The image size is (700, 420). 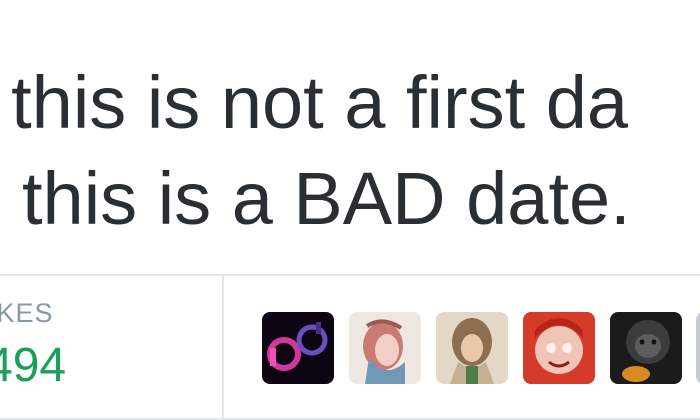 What do you see at coordinates (112, 347) in the screenshot?
I see `likes-stat: IKES 494` at bounding box center [112, 347].